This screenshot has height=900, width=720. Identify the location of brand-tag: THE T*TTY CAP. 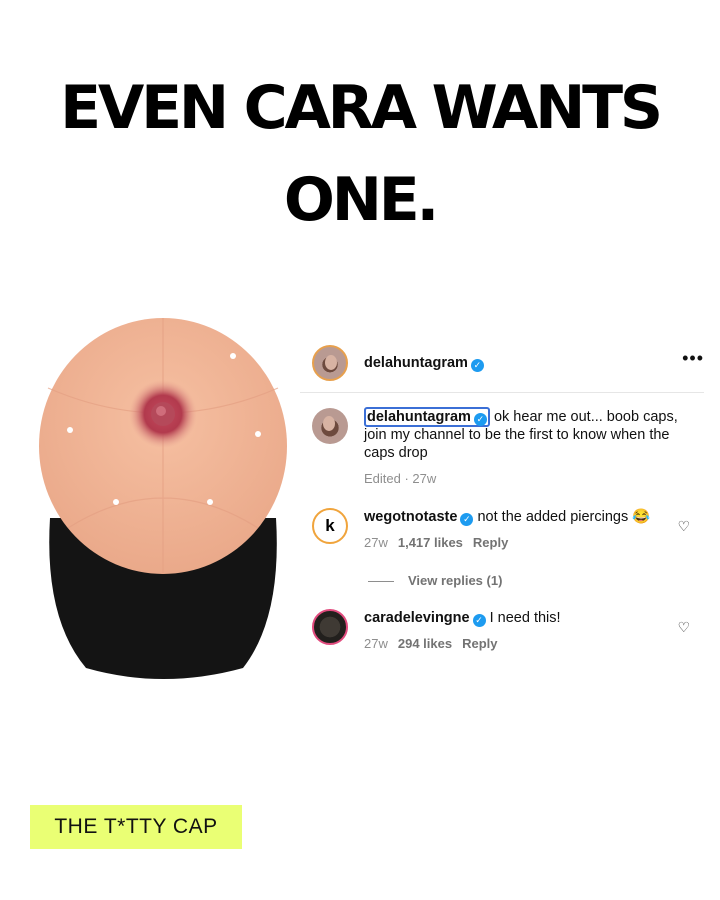
(136, 827).